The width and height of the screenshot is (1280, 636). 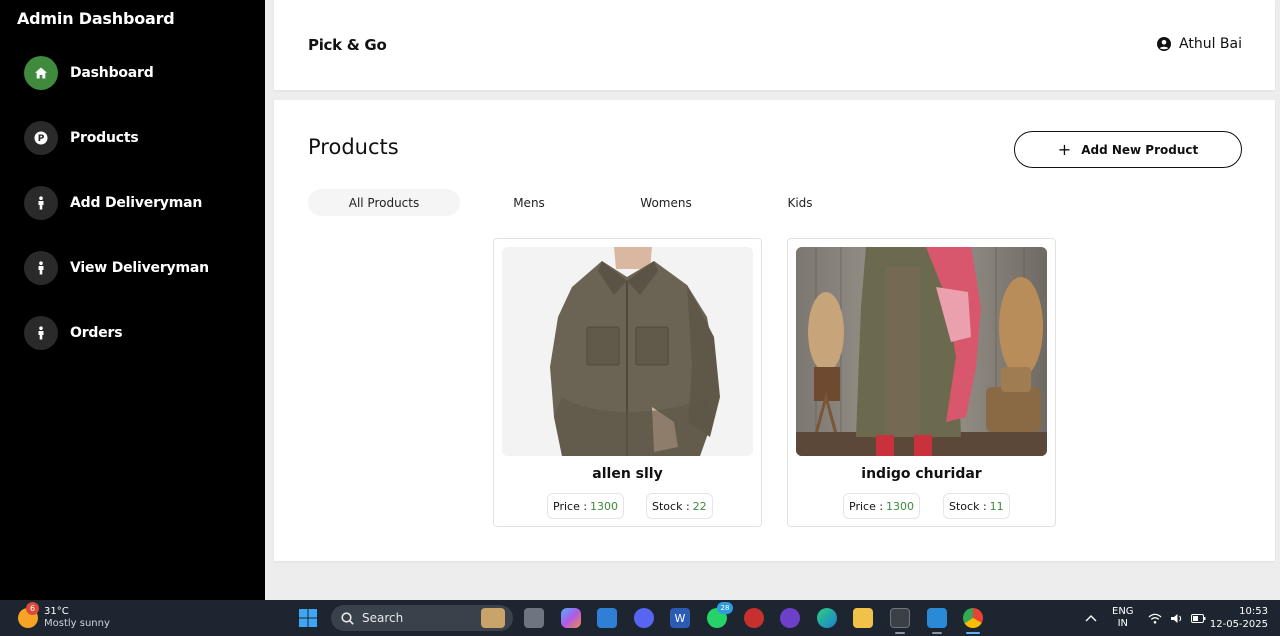 What do you see at coordinates (607, 618) in the screenshot?
I see `microsoft-store-icon` at bounding box center [607, 618].